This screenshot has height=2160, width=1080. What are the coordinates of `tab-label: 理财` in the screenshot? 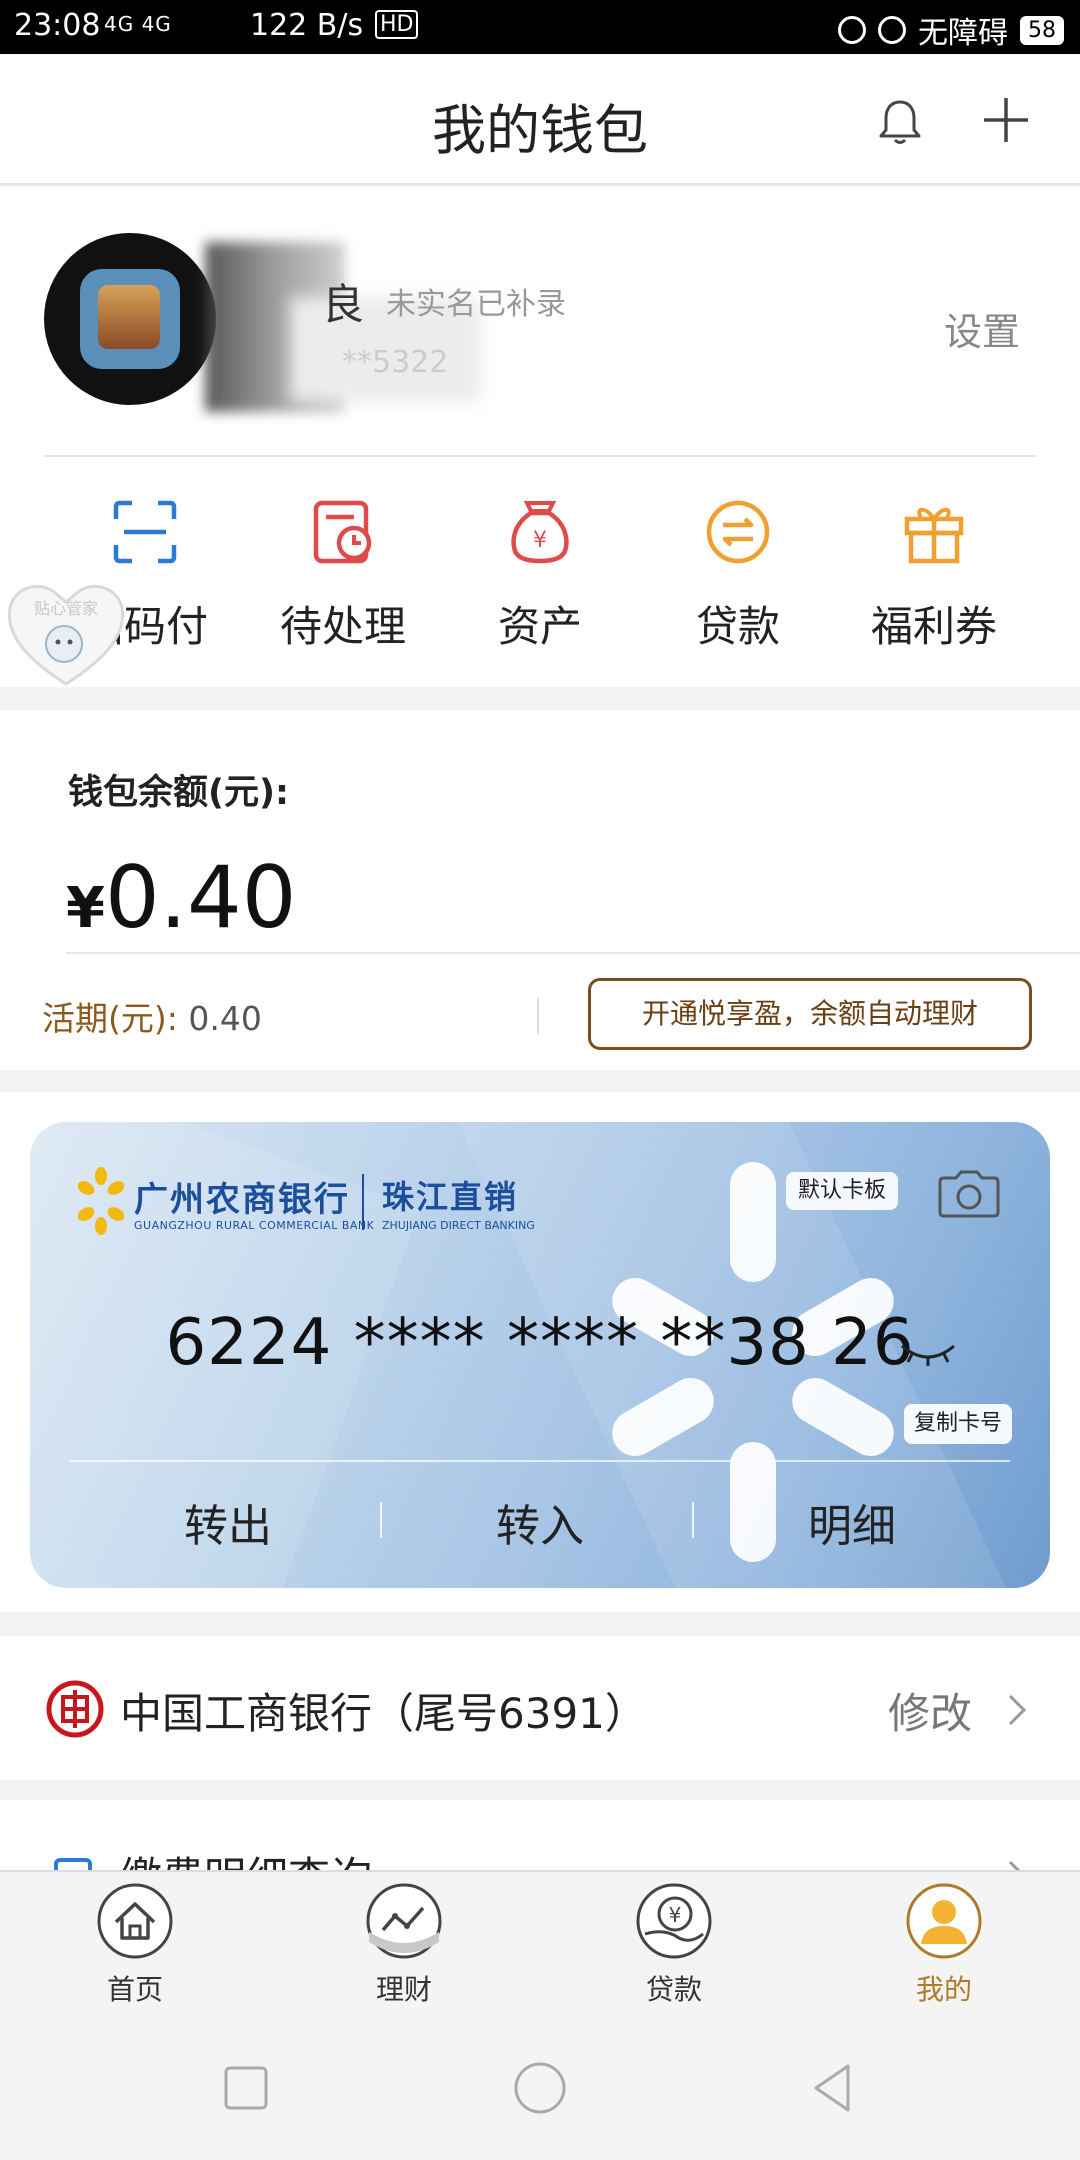 It's located at (403, 1989).